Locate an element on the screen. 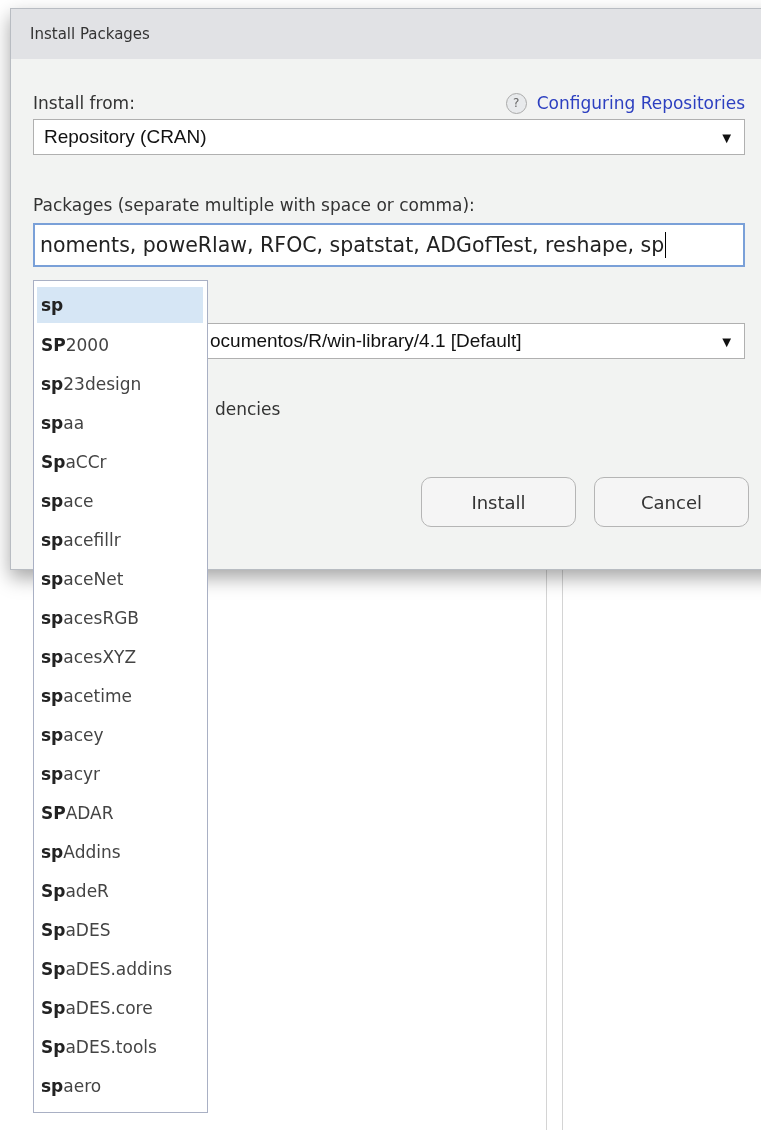  autocomplete-item: spaceNet is located at coordinates (120, 579).